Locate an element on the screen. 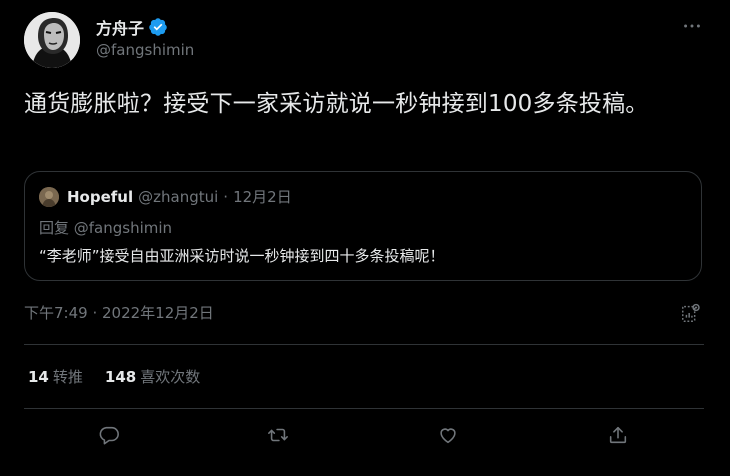 The width and height of the screenshot is (730, 476). tweet-stats: 14 转推 148 喜欢次数 is located at coordinates (114, 376).